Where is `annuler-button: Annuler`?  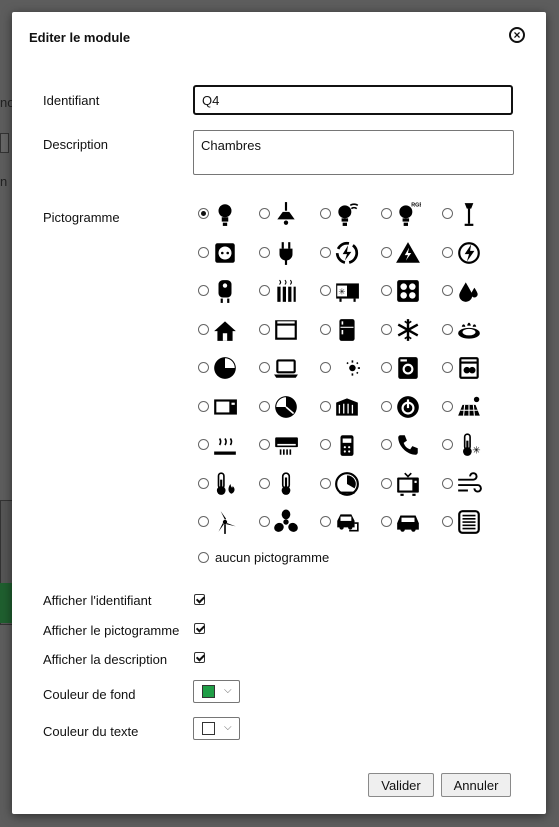 annuler-button: Annuler is located at coordinates (476, 785).